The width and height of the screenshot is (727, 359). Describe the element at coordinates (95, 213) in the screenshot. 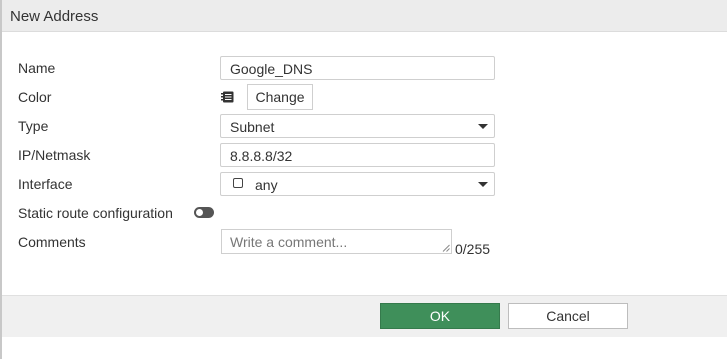

I see `static-route-label: Static route configuration` at that location.